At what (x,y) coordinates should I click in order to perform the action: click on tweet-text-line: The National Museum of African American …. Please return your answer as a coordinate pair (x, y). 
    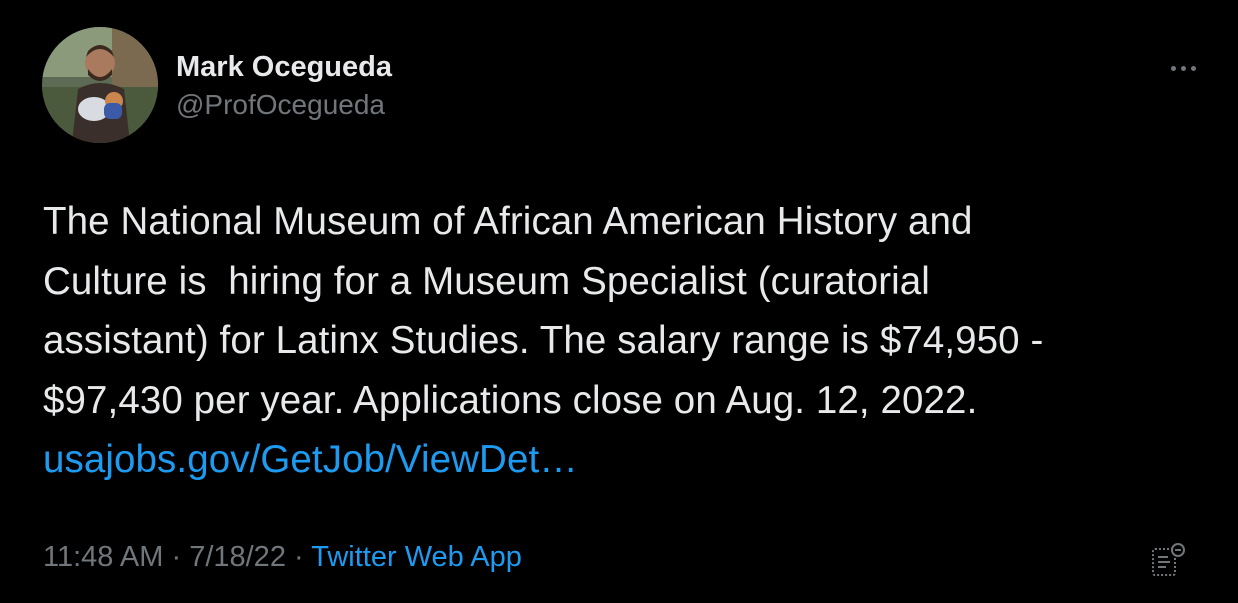
    Looking at the image, I should click on (508, 221).